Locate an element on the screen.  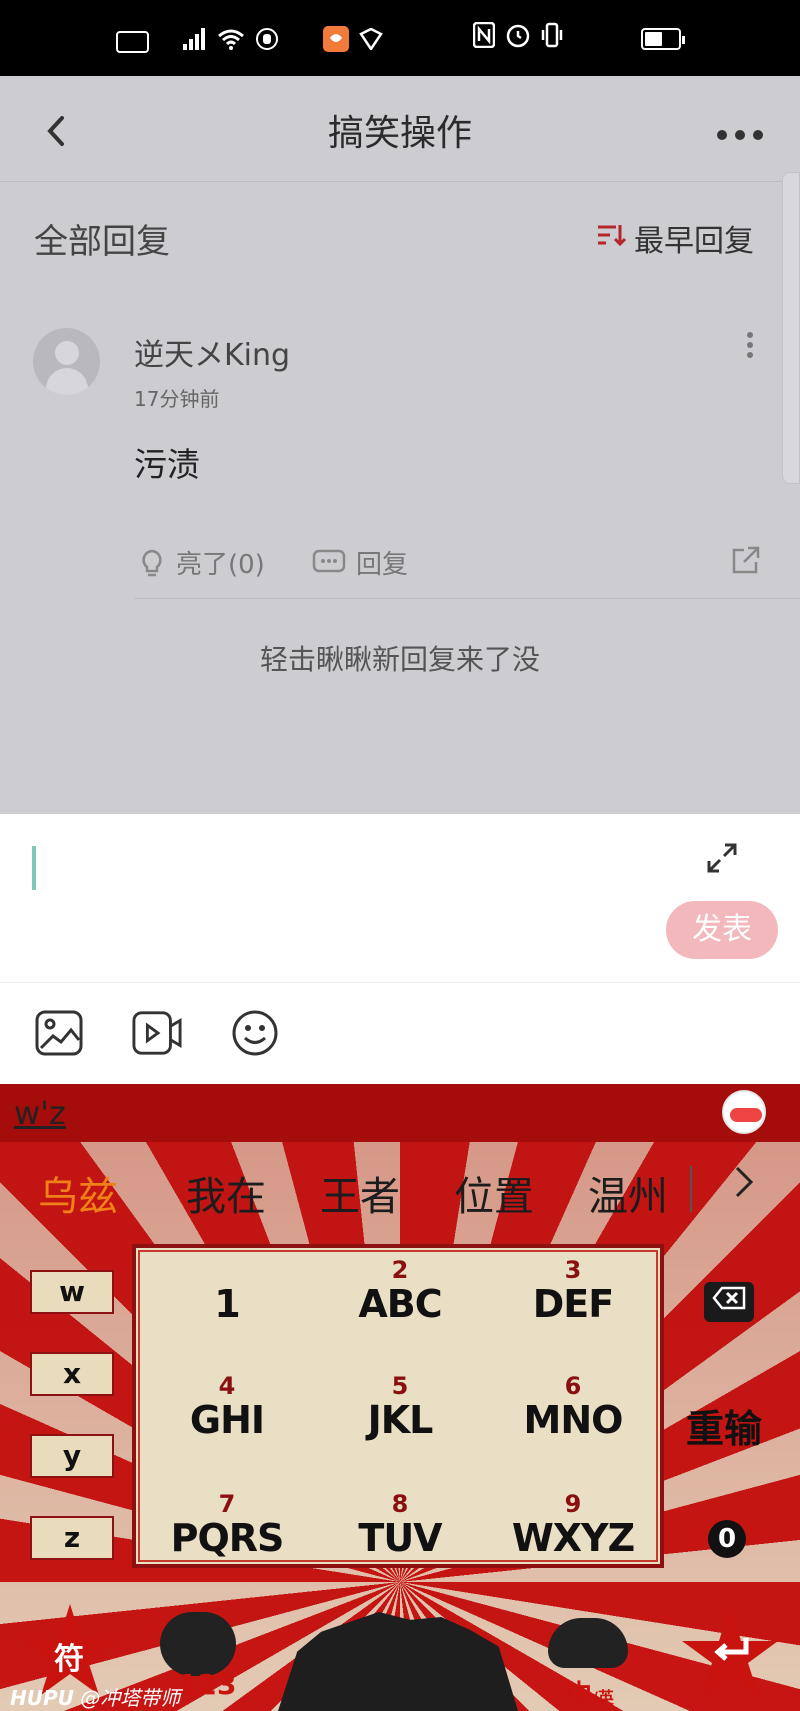
reply-content: 污渍 is located at coordinates (167, 464).